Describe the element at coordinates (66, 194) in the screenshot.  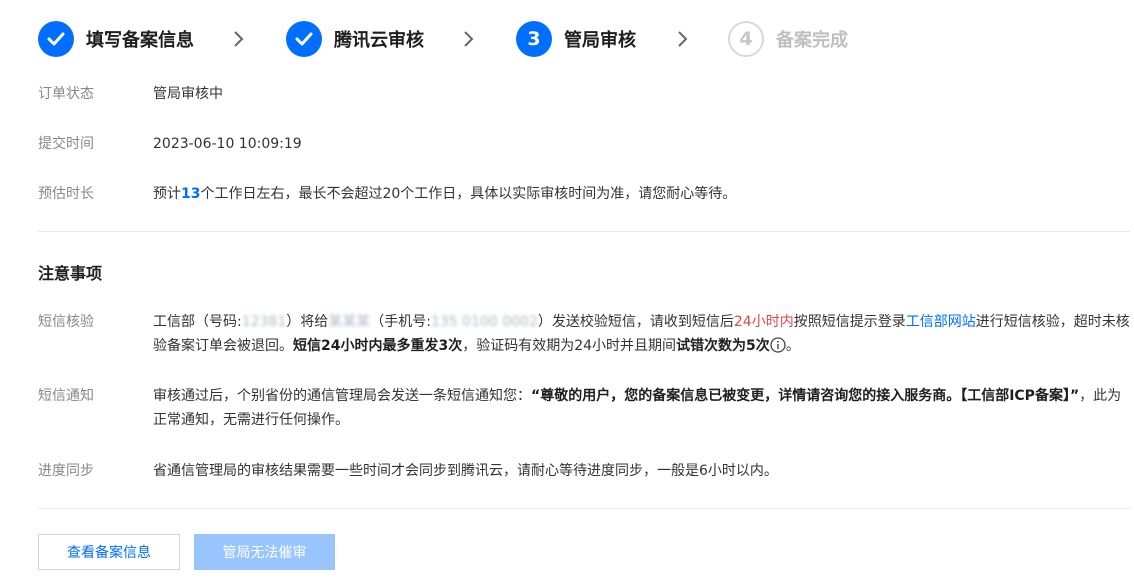
I see `field-label: 预估时长` at that location.